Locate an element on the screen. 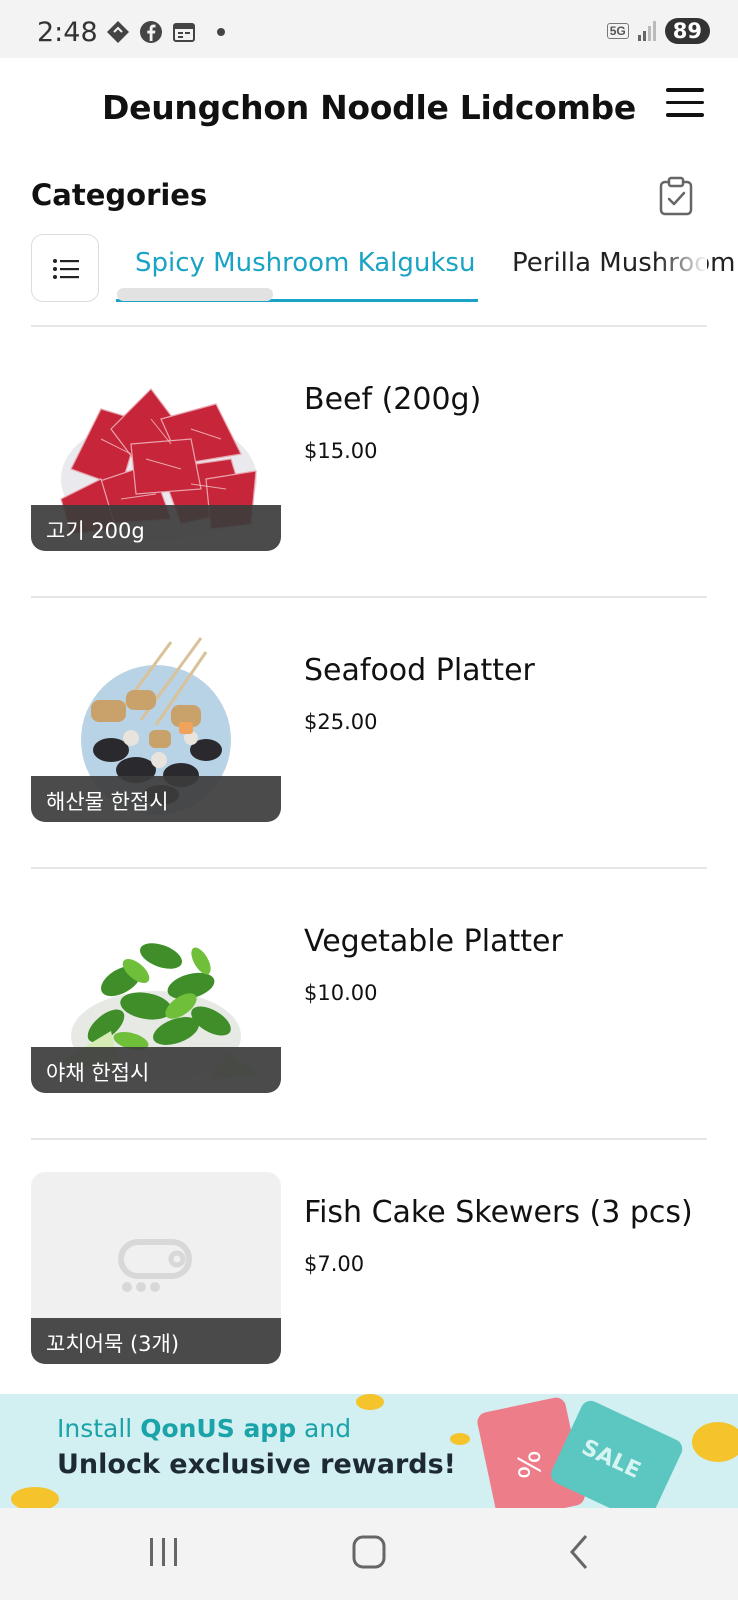  home-button is located at coordinates (374, 1554).